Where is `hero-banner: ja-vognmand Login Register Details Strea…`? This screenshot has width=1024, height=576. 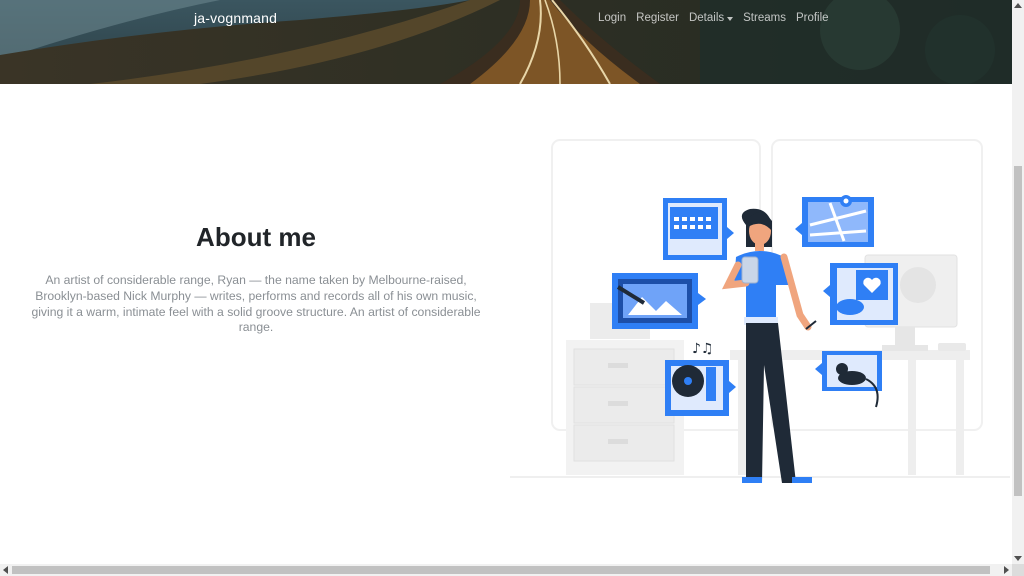 hero-banner: ja-vognmand Login Register Details Strea… is located at coordinates (506, 42).